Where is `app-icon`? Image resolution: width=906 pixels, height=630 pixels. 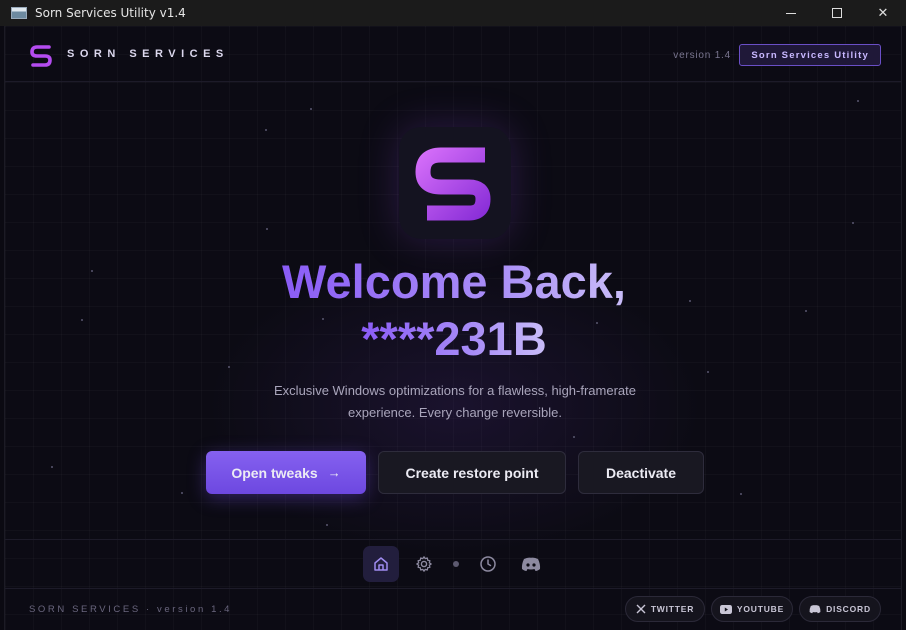 app-icon is located at coordinates (19, 13).